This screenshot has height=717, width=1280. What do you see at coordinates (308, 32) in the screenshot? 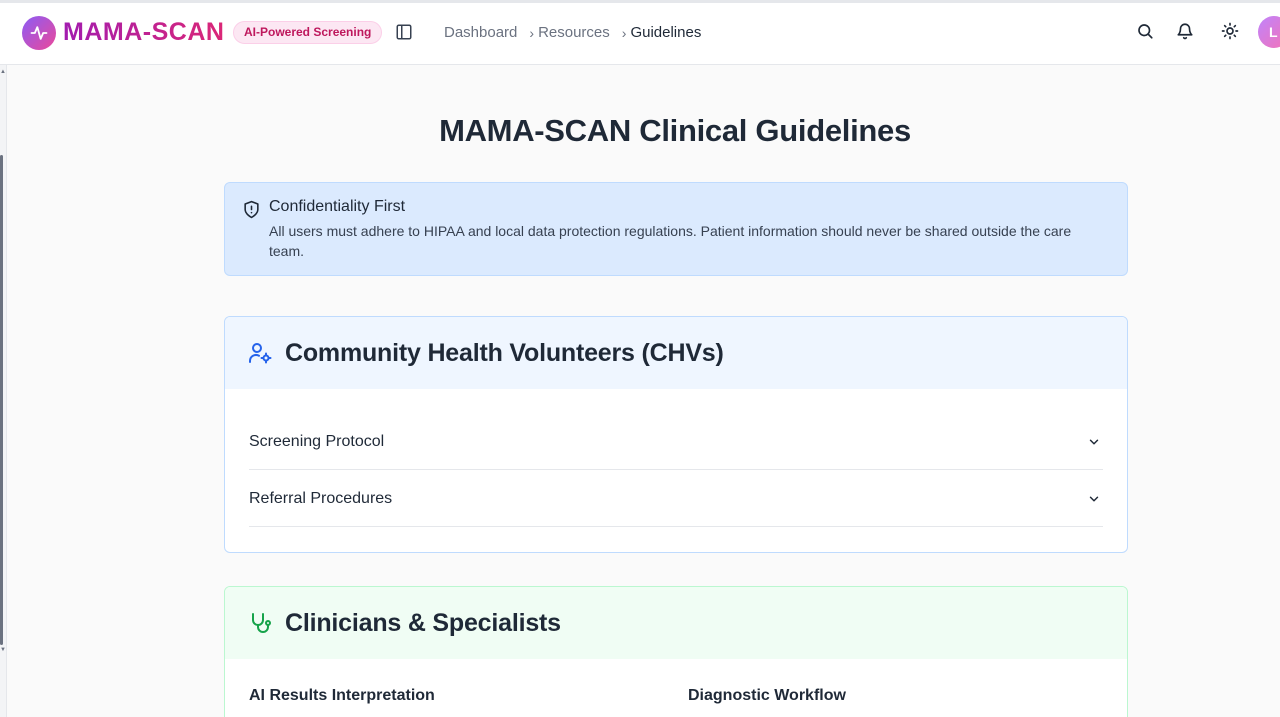
I see `ai-badge: AI-Powered Screening` at bounding box center [308, 32].